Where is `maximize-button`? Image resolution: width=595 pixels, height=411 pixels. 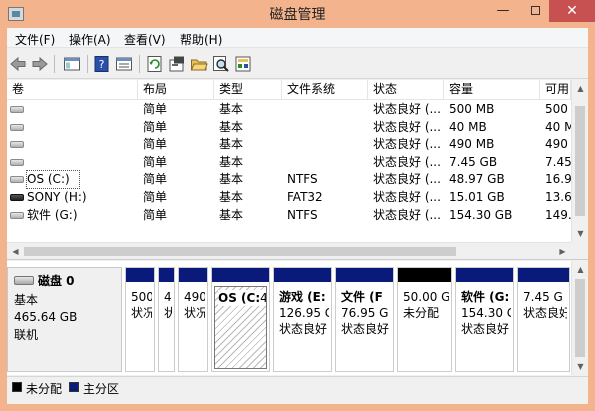
maximize-button is located at coordinates (535, 11).